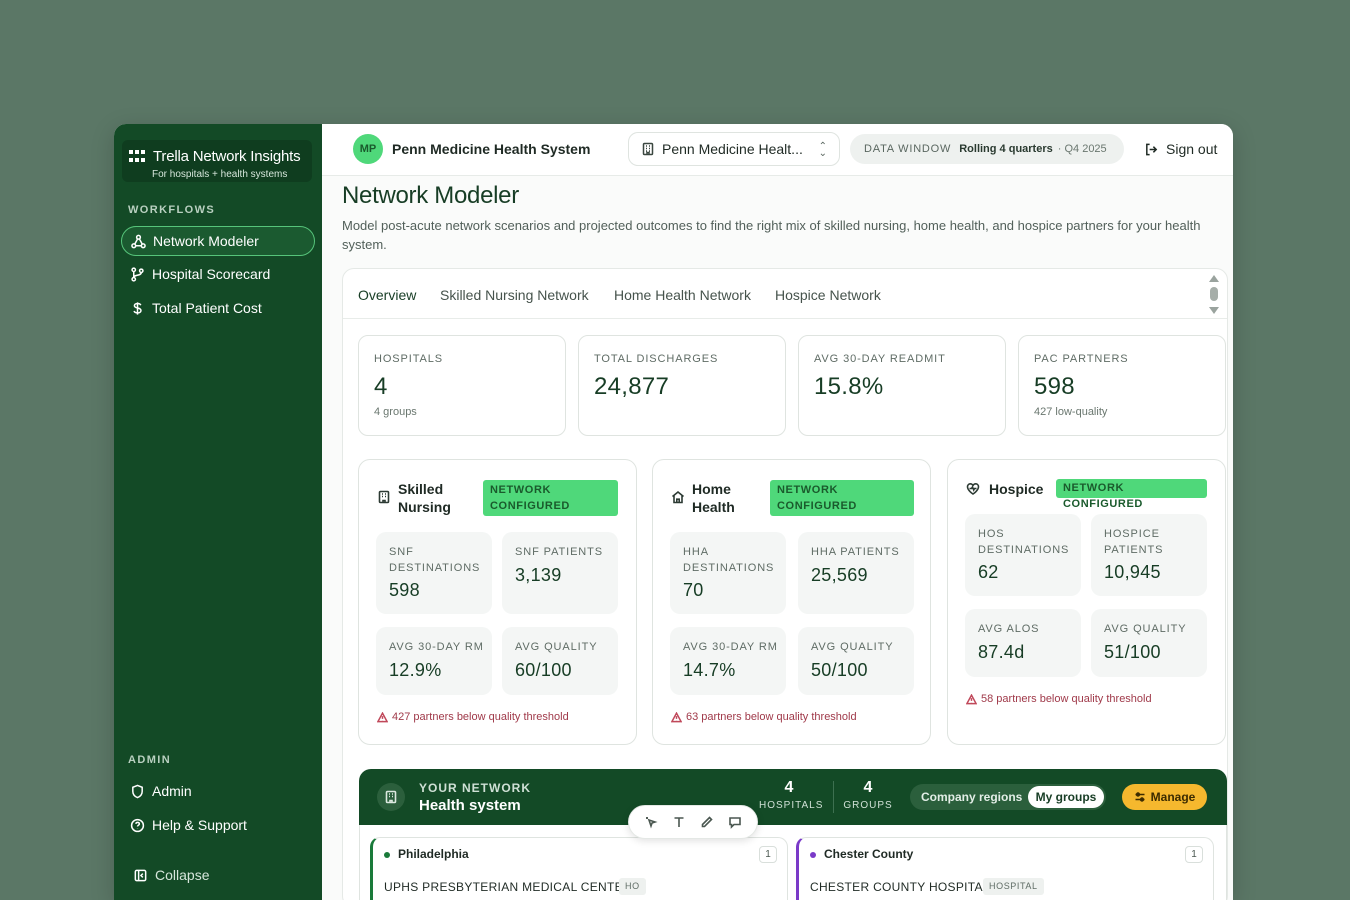 Image resolution: width=1350 pixels, height=900 pixels. I want to click on sidebar-item-label: Network Modeler, so click(206, 241).